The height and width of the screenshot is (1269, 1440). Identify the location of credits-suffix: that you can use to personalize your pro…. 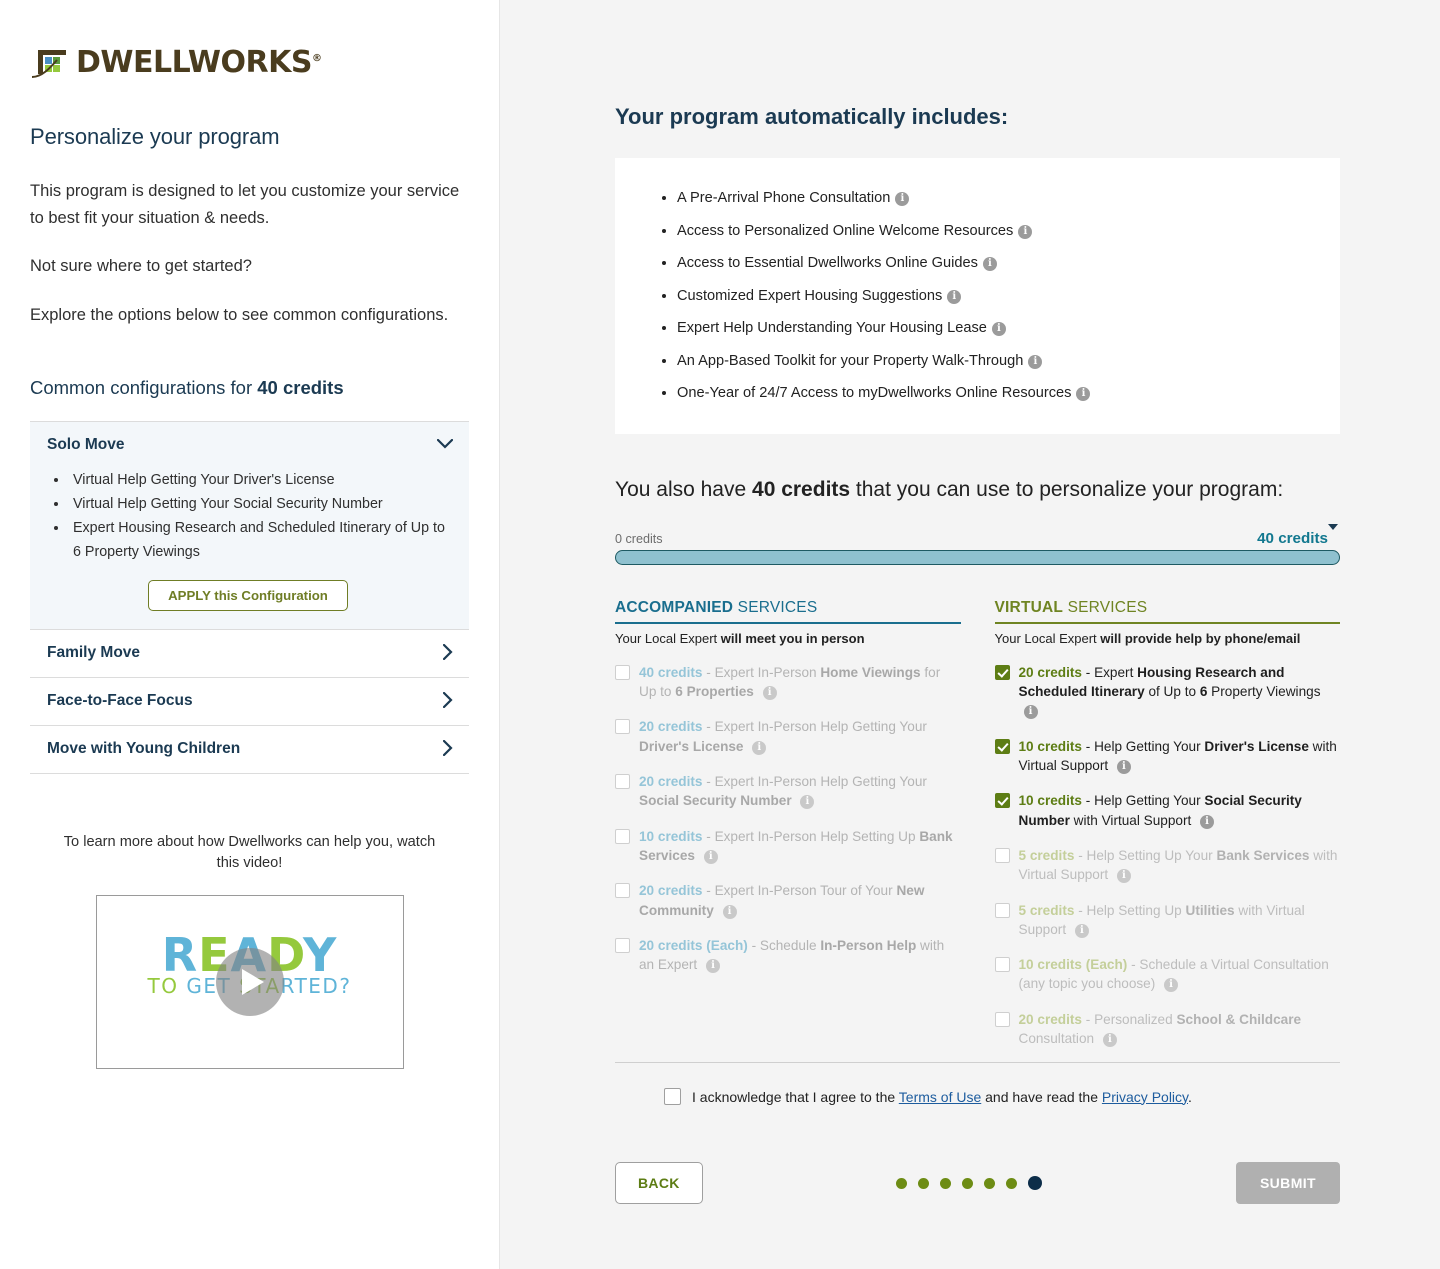
(1067, 489).